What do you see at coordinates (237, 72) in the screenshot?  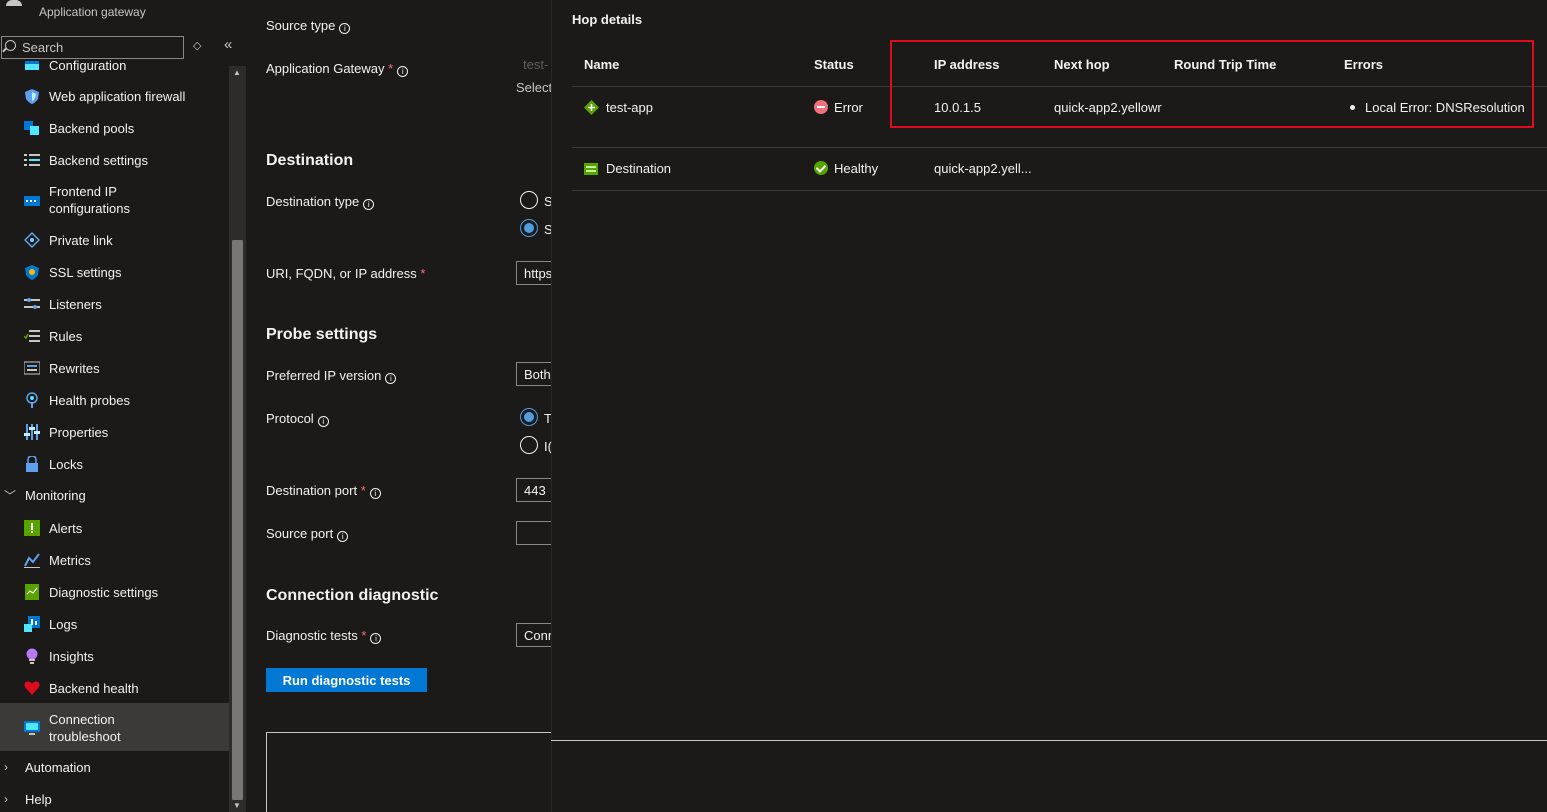 I see `scroll-up-arrow-icon: ▲` at bounding box center [237, 72].